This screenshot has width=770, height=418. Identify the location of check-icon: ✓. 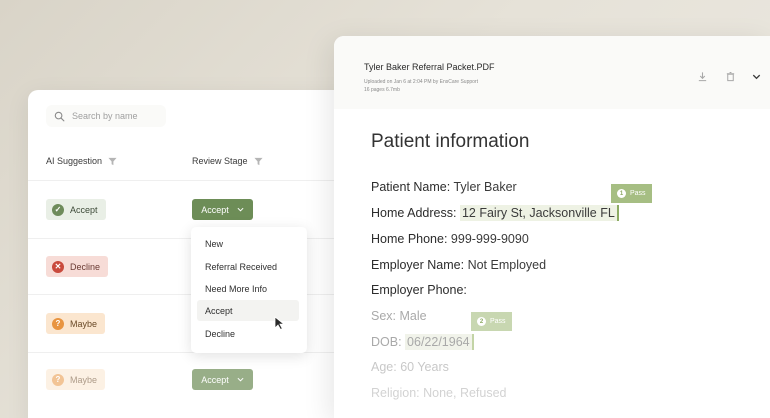
(58, 209).